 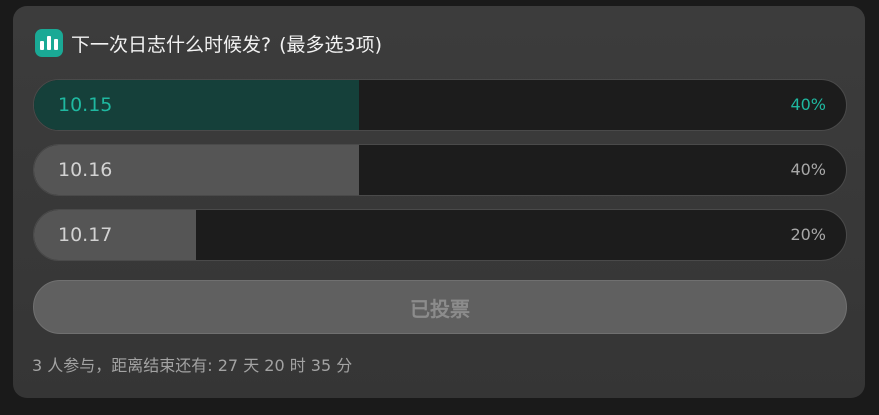 I want to click on bar-chart-icon, so click(x=49, y=43).